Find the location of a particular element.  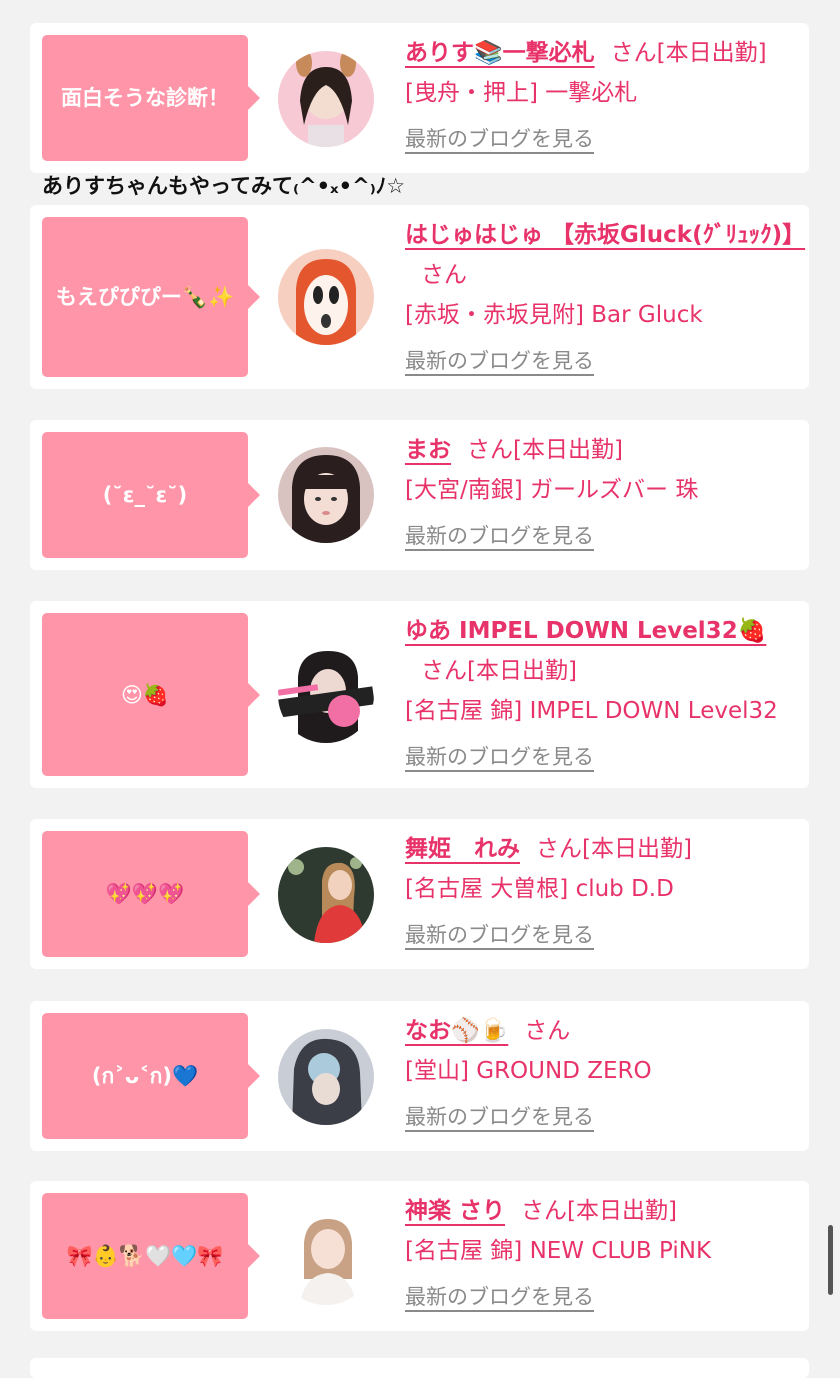

message-text: 🎀👶🐕🤍🩵🎀 is located at coordinates (145, 1256).